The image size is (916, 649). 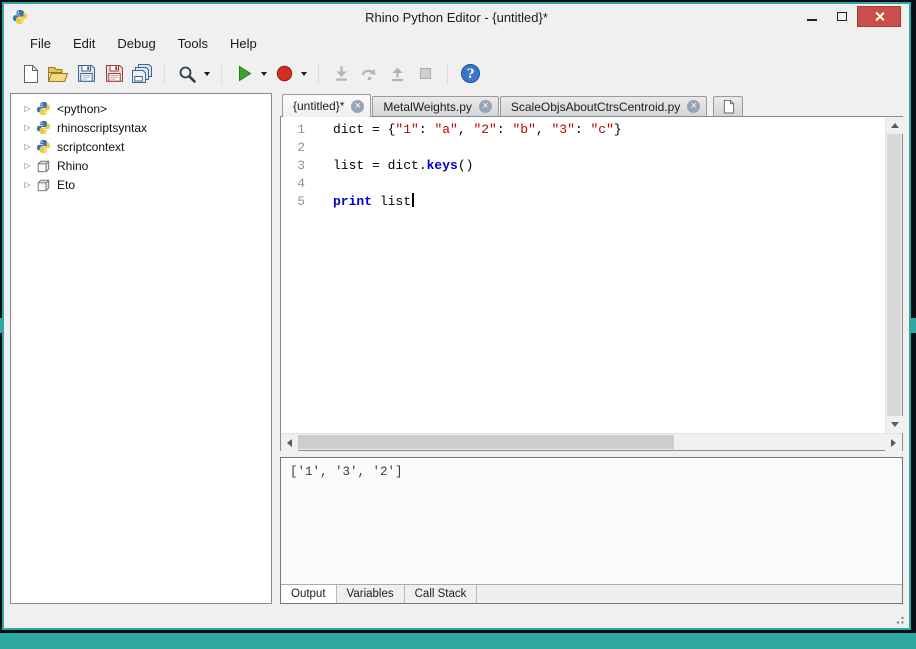 I want to click on open-file-icon, so click(x=58, y=74).